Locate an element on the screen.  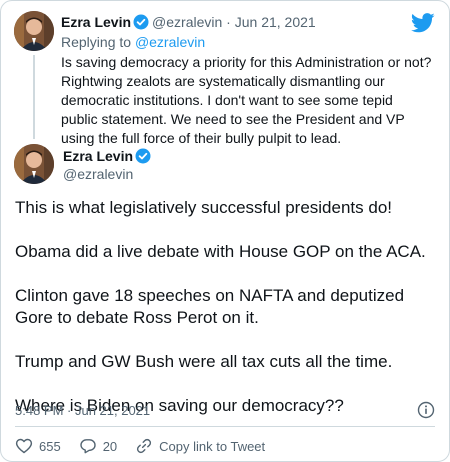
heart-icon is located at coordinates (24, 446).